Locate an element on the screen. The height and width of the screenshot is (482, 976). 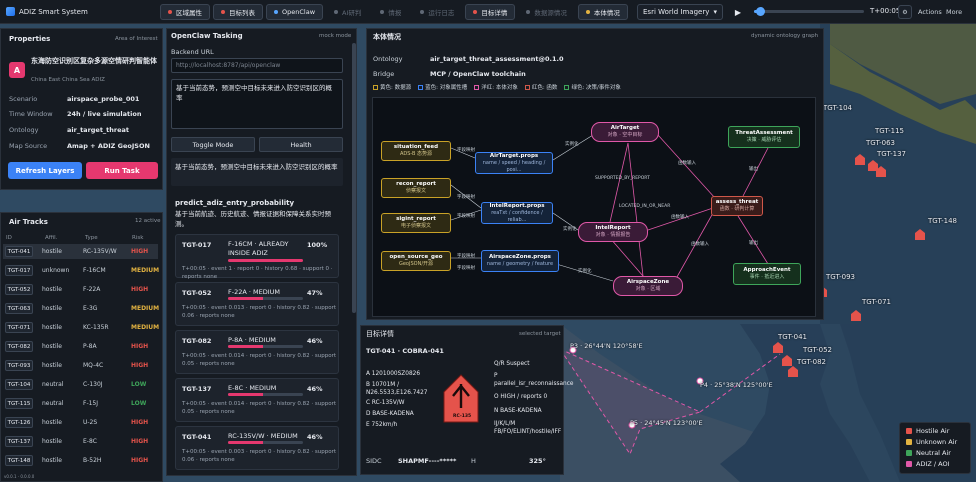
more-menu: More is located at coordinates (954, 12).